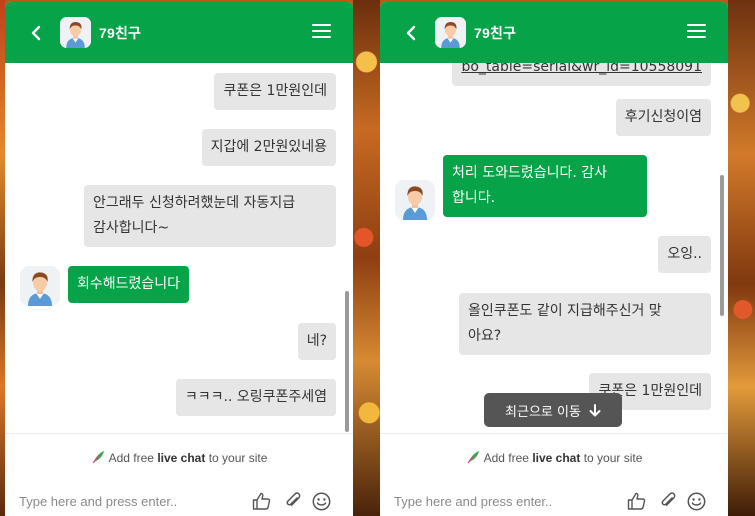 This screenshot has width=755, height=516. I want to click on arrow-down-icon, so click(595, 409).